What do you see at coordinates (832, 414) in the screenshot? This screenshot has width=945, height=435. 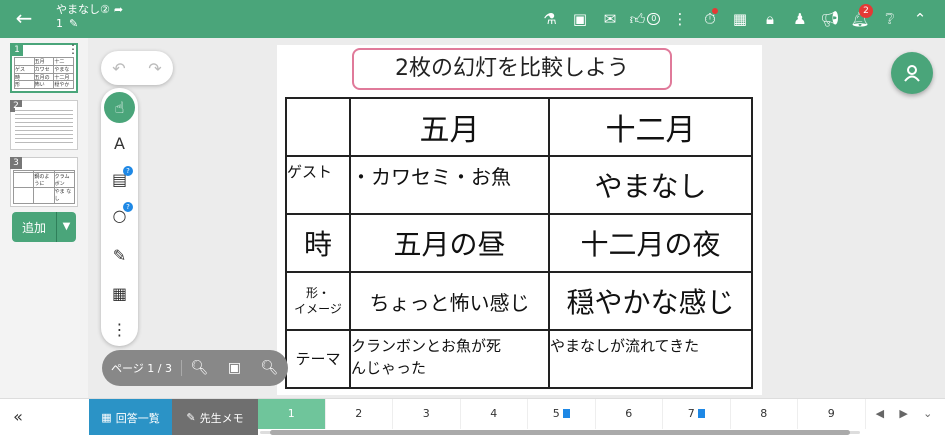 I see `page-tab: 9` at bounding box center [832, 414].